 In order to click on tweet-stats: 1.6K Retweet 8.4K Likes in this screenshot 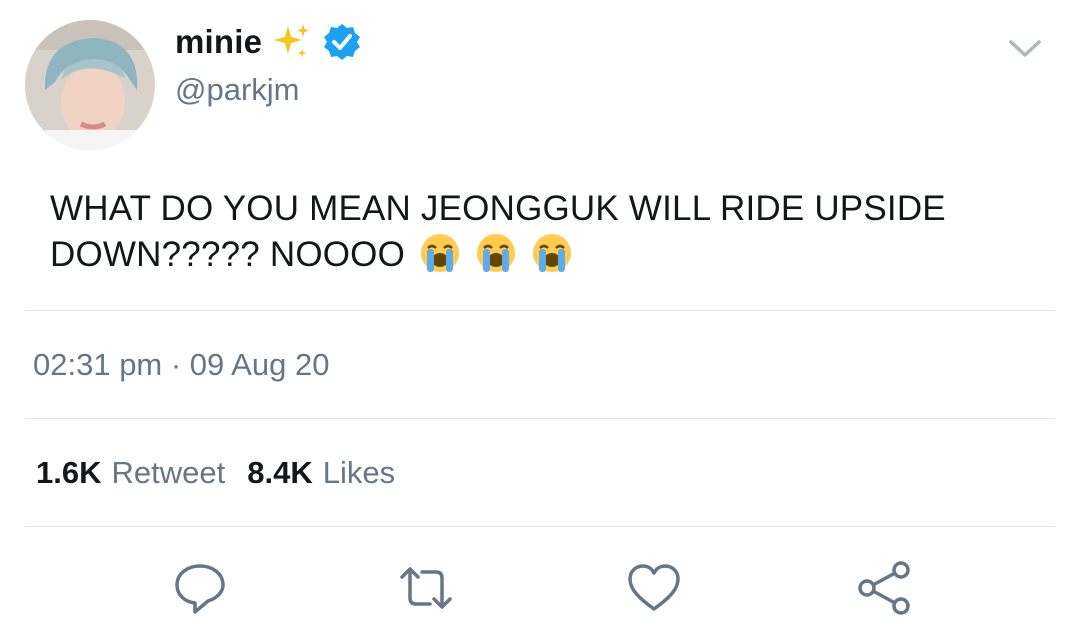, I will do `click(226, 473)`.